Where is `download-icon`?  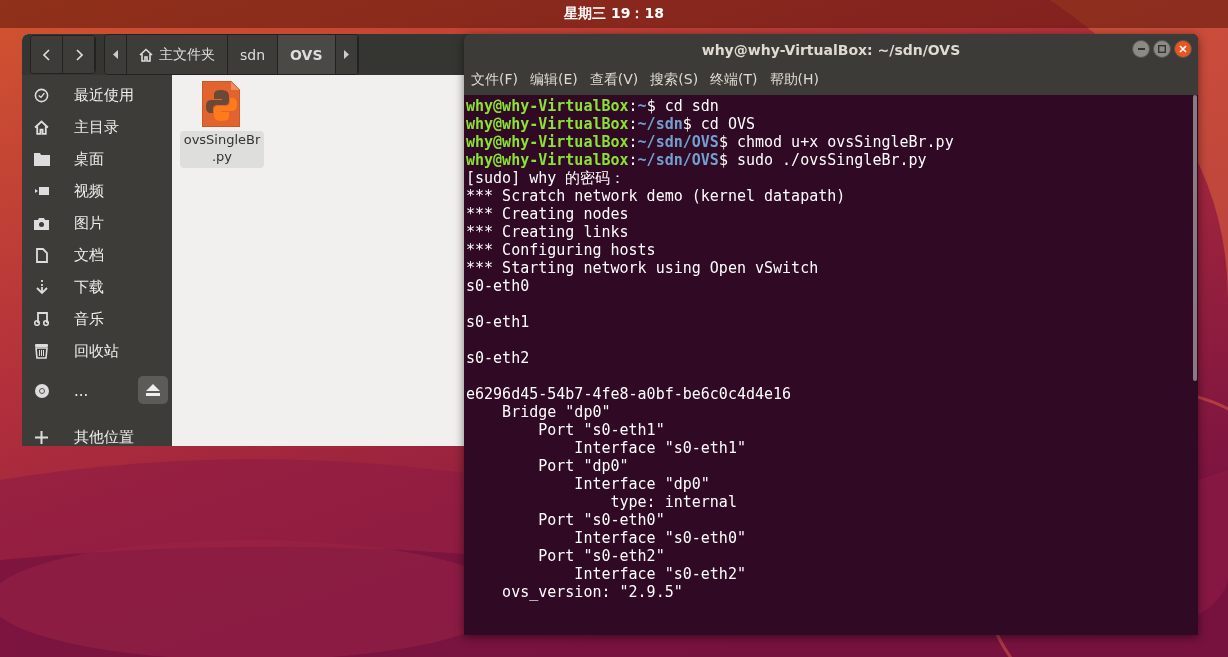
download-icon is located at coordinates (41, 287).